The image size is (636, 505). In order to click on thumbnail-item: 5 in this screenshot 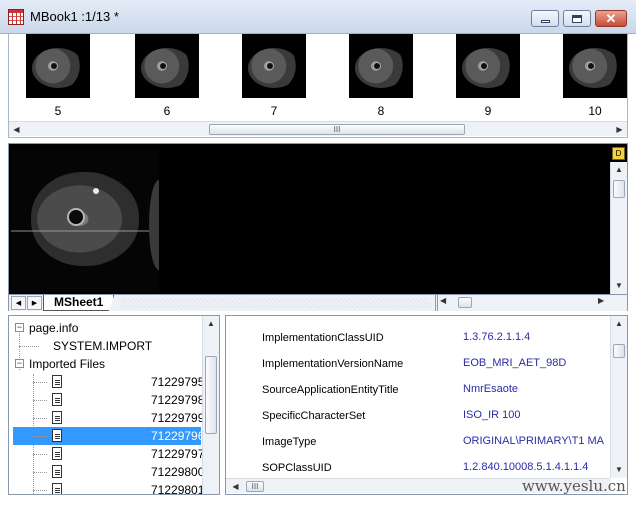, I will do `click(58, 76)`.